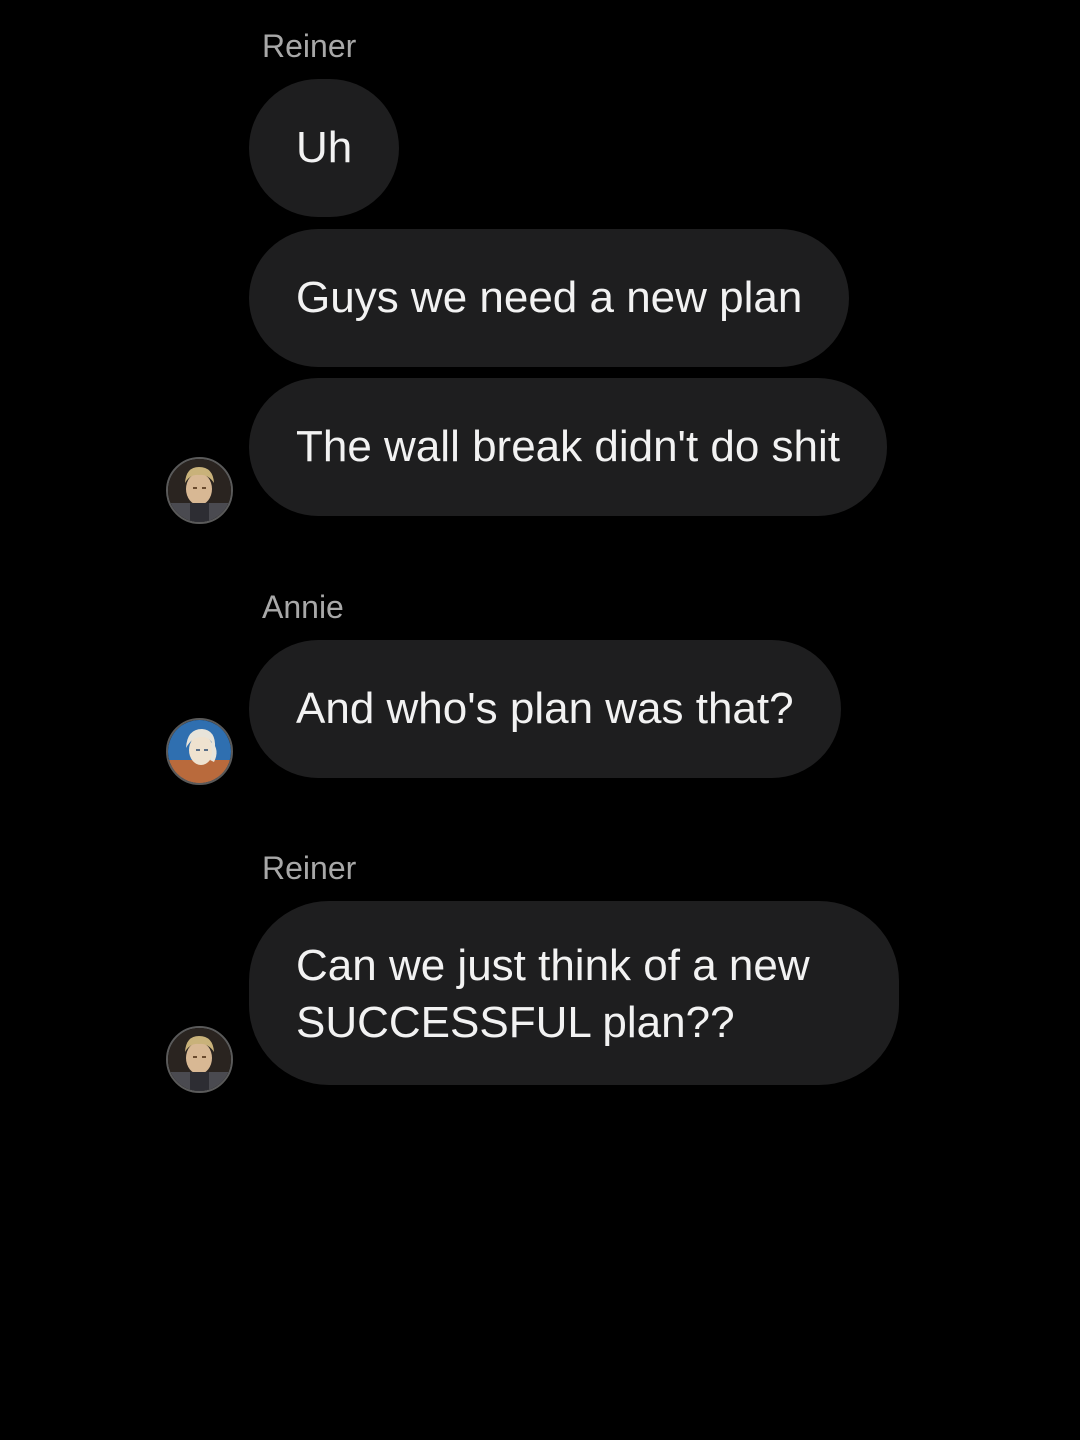 This screenshot has width=1080, height=1440. Describe the element at coordinates (303, 607) in the screenshot. I see `sender-name: Annie` at that location.